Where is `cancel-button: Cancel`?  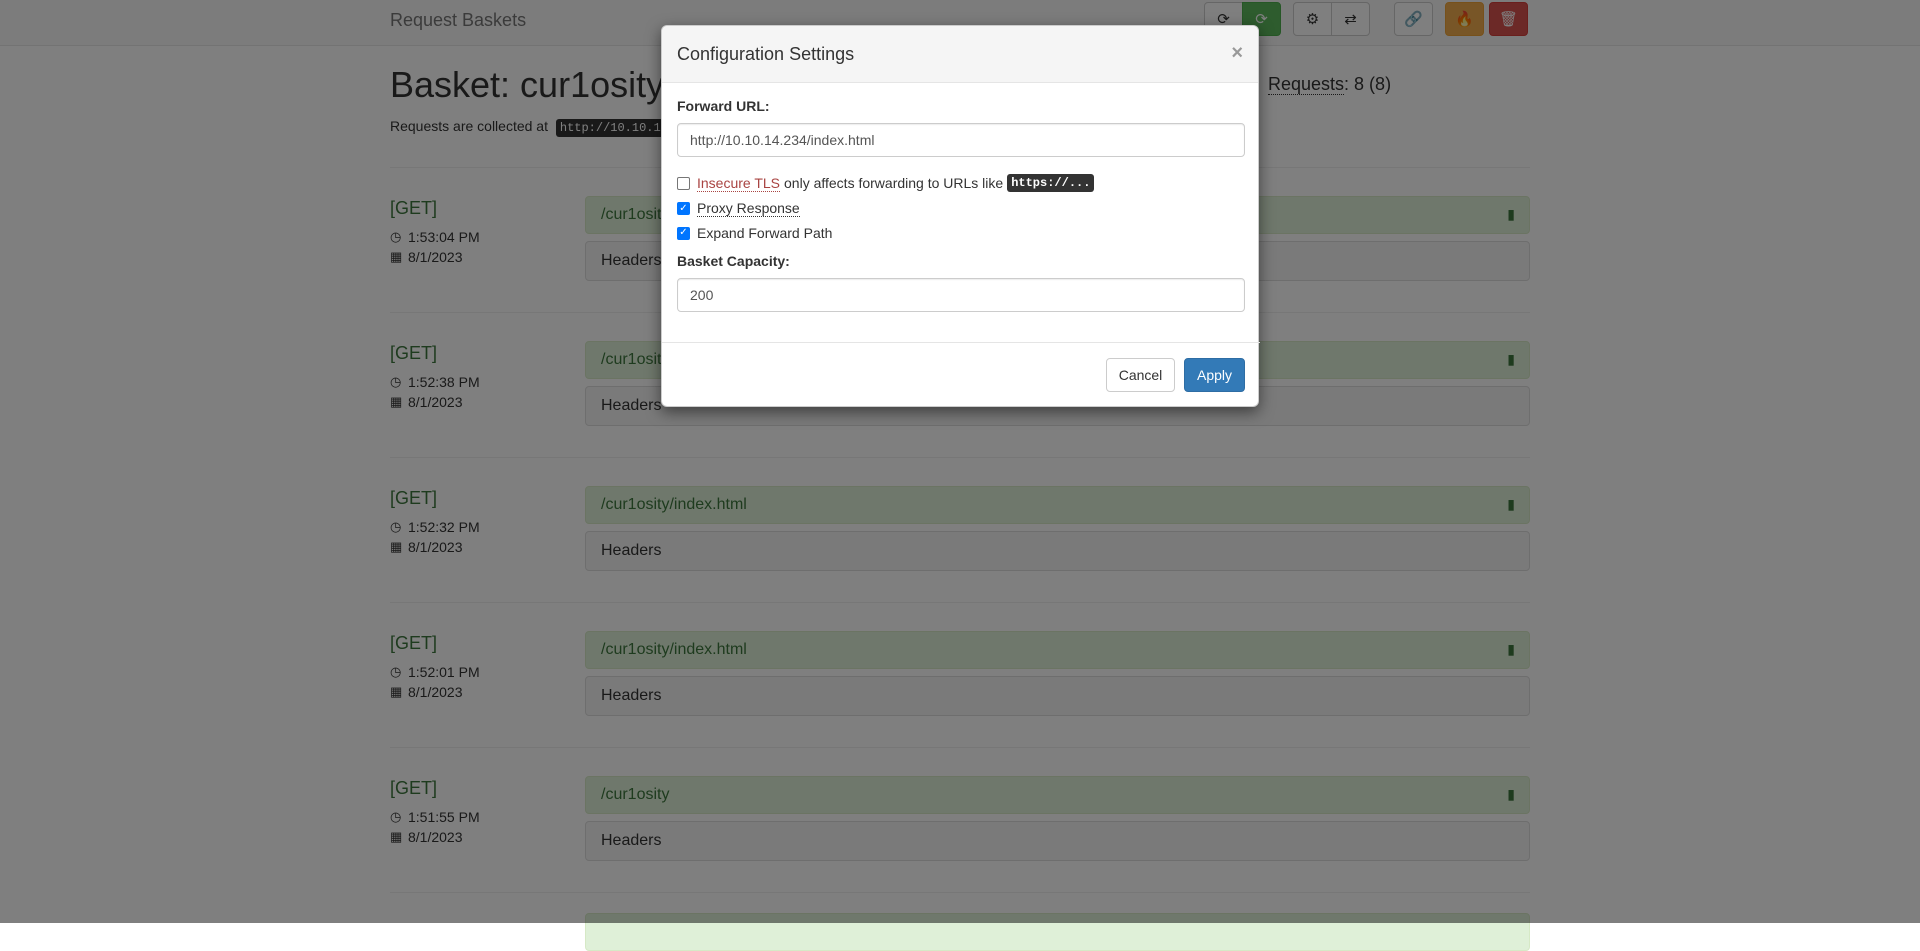
cancel-button: Cancel is located at coordinates (1140, 375).